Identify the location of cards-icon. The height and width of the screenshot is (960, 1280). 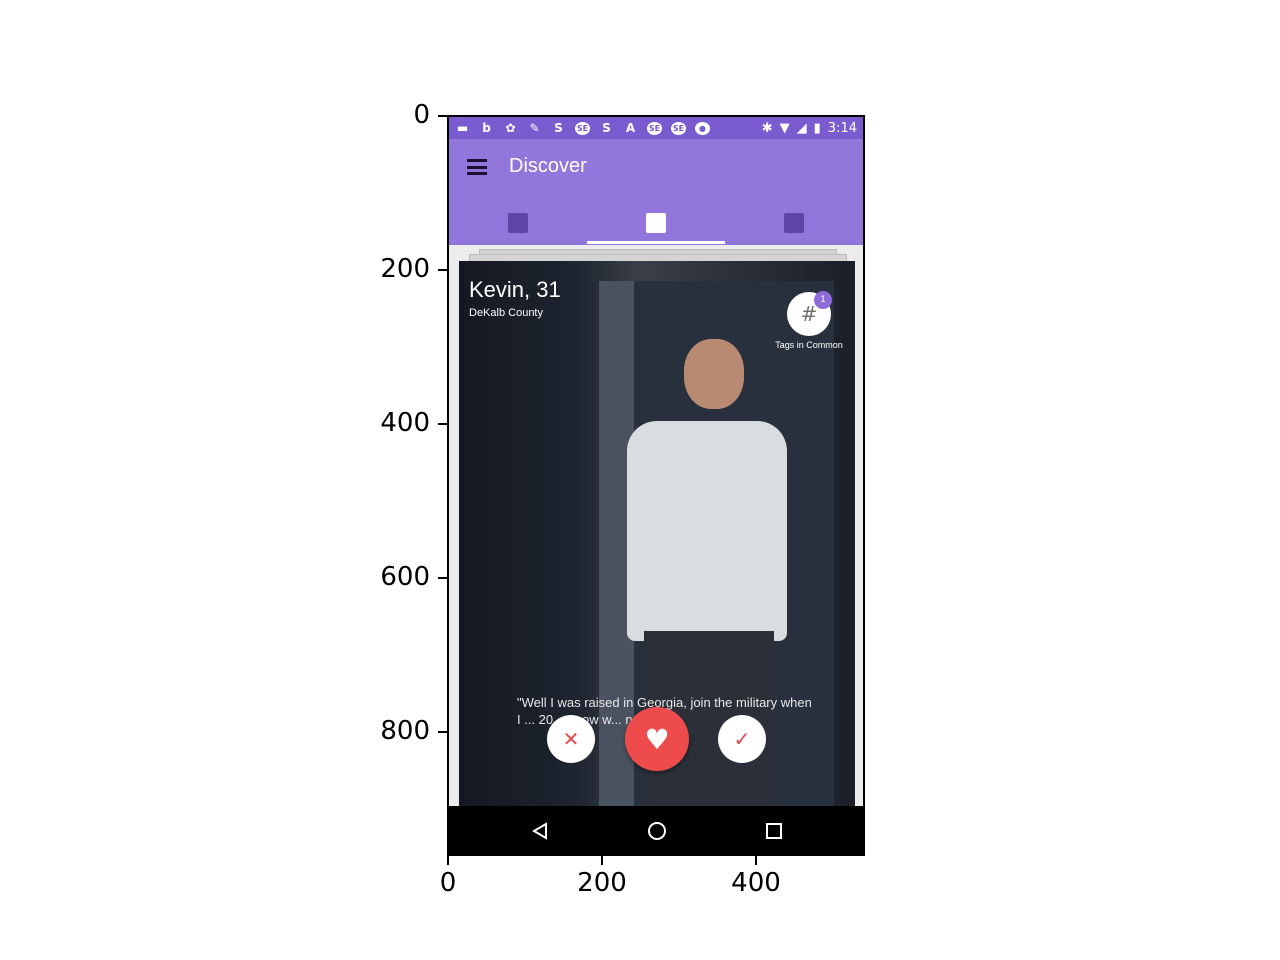
(656, 223).